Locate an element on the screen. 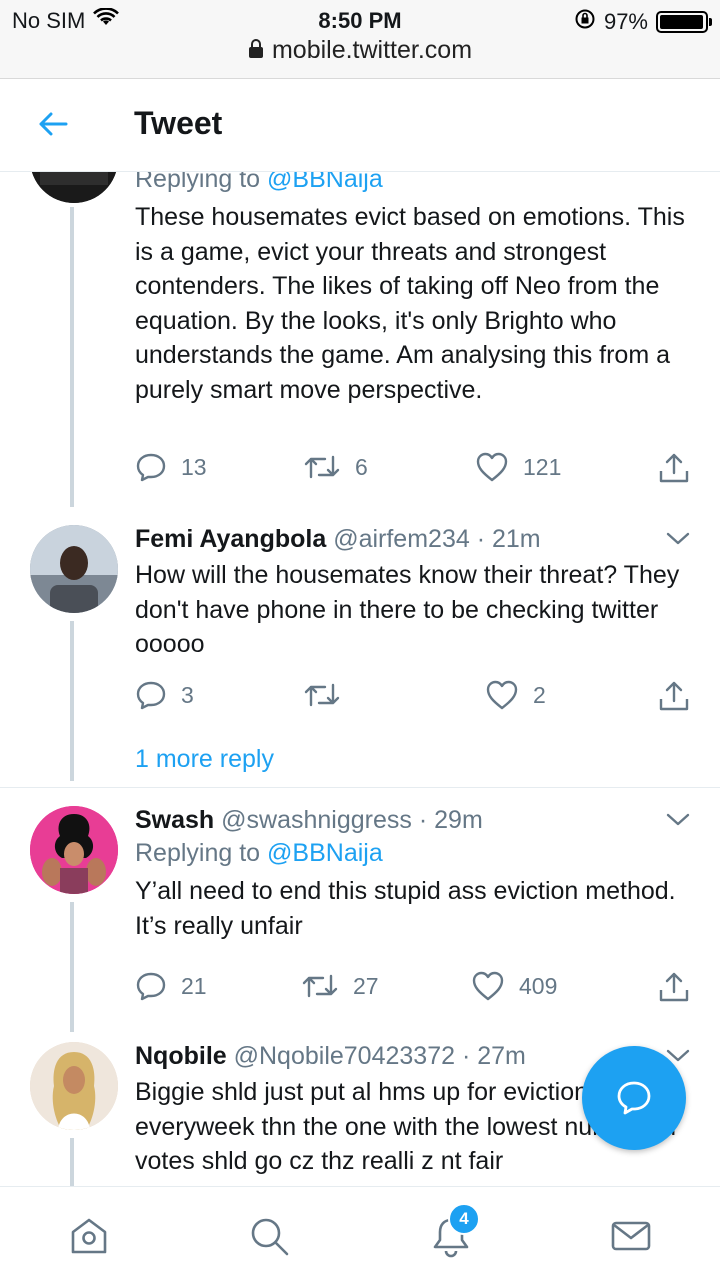 The width and height of the screenshot is (720, 1281). retweet-count: 27 is located at coordinates (366, 985).